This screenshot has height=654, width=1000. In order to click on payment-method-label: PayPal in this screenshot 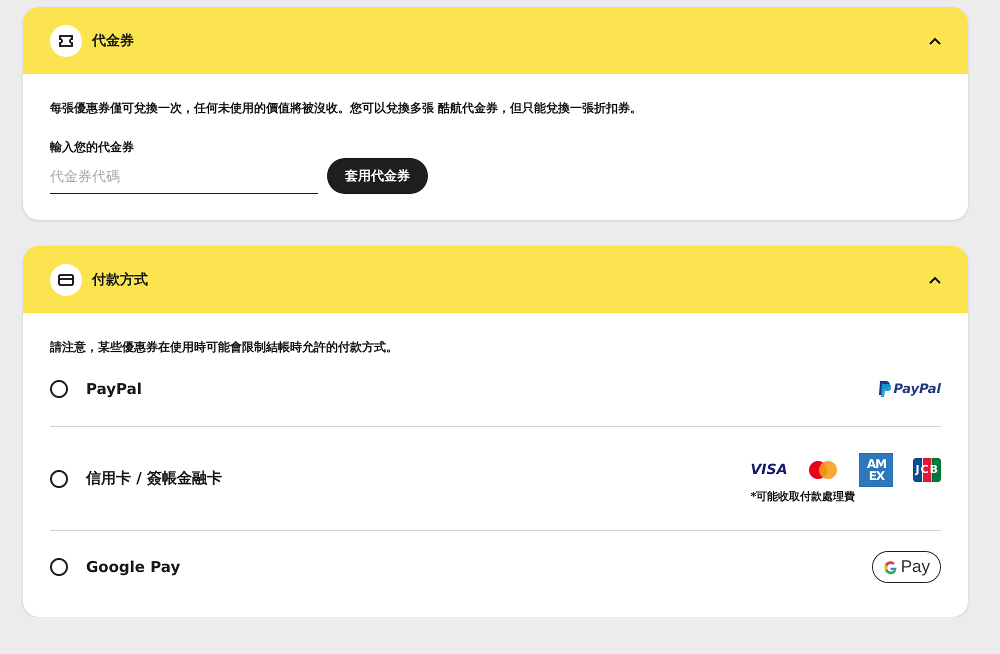, I will do `click(482, 389)`.